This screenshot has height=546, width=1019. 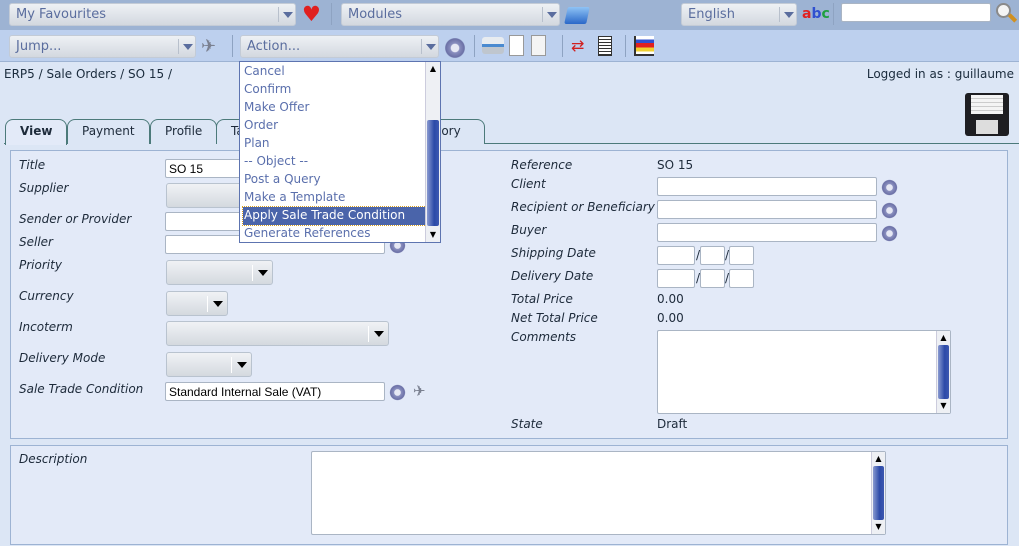 What do you see at coordinates (711, 14) in the screenshot?
I see `language-label: English` at bounding box center [711, 14].